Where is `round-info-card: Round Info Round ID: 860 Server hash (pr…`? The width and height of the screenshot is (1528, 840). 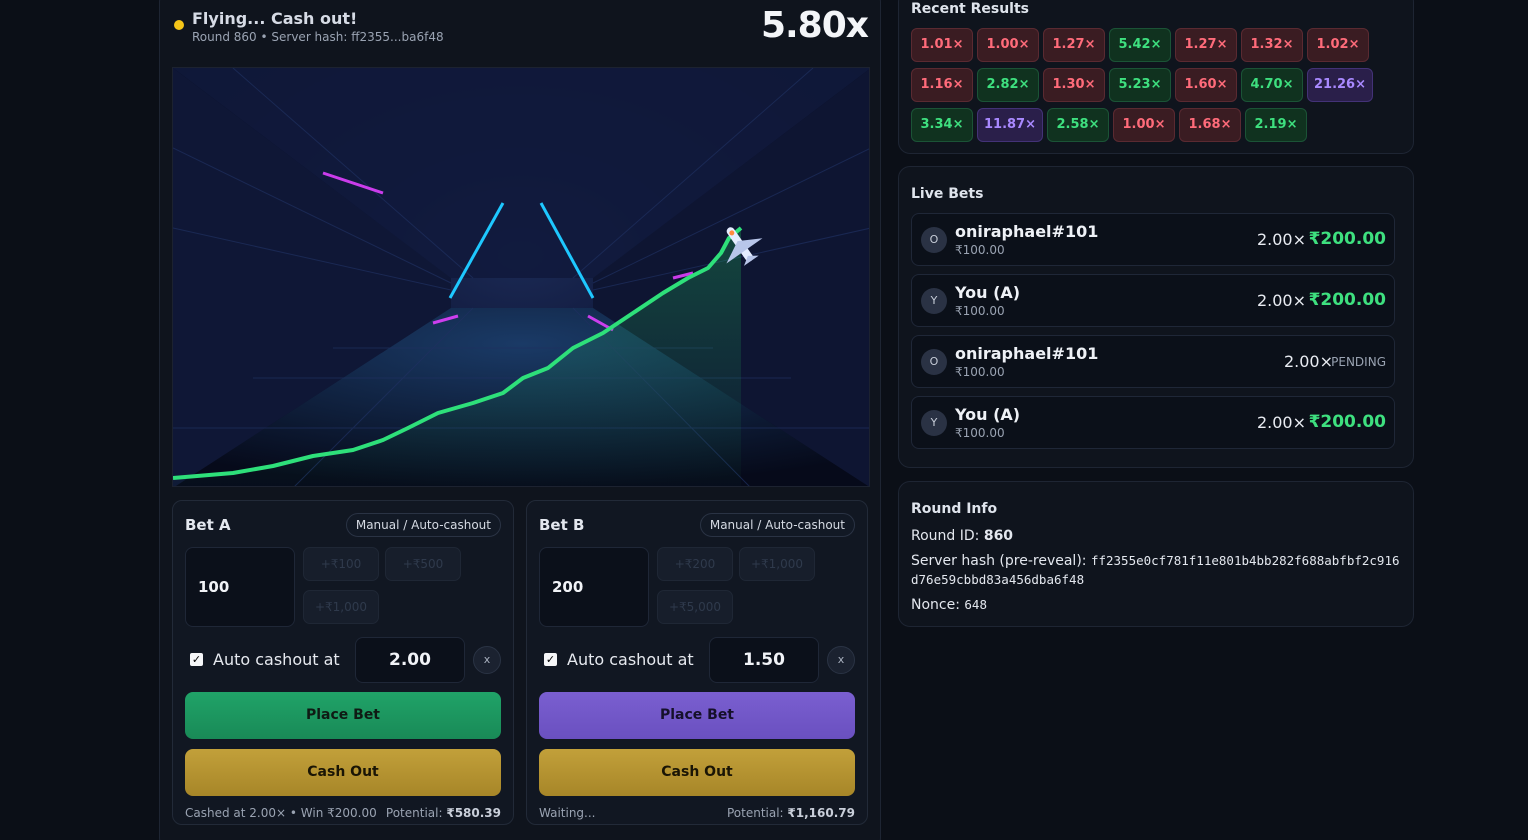
round-info-card: Round Info Round ID: 860 Server hash (pr… is located at coordinates (1156, 554).